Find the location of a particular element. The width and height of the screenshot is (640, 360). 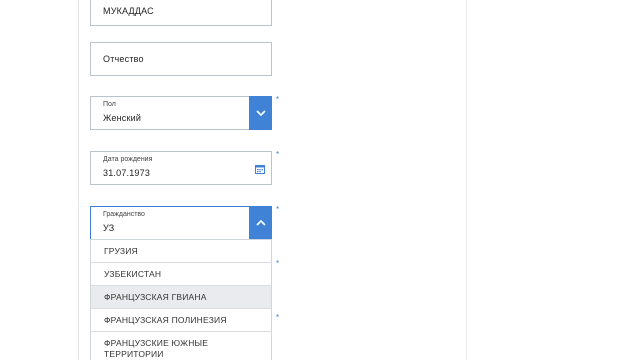

calendar-icon is located at coordinates (260, 169).